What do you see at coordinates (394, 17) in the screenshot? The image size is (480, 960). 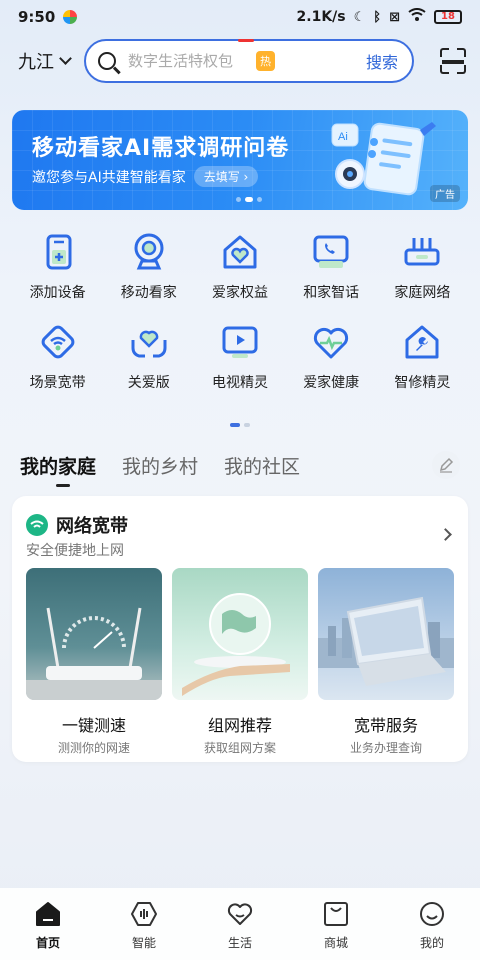 I see `sim-off-icon: ⊠` at bounding box center [394, 17].